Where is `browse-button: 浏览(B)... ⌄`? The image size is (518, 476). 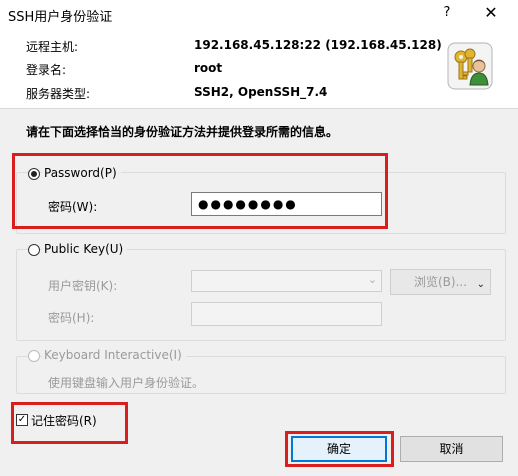
browse-button: 浏览(B)... ⌄ is located at coordinates (440, 282).